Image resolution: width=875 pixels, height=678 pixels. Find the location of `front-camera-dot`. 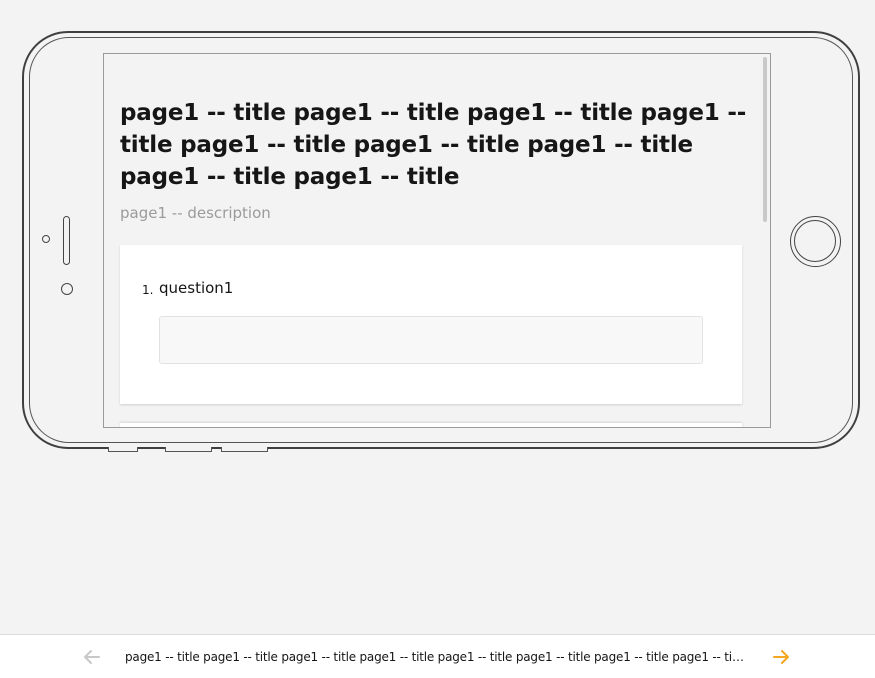

front-camera-dot is located at coordinates (67, 289).